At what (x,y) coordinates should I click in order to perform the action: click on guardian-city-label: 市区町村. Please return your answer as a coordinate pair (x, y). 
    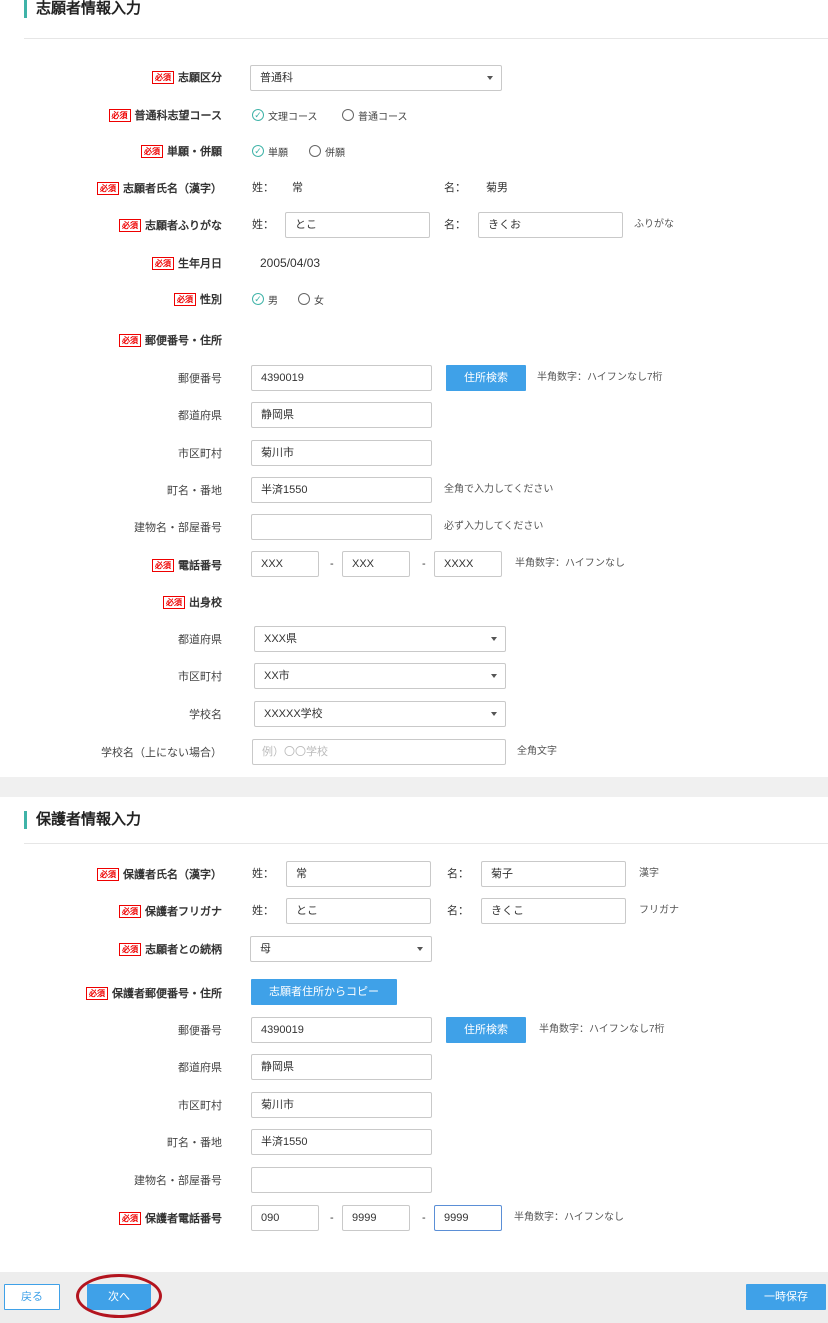
    Looking at the image, I should click on (200, 1106).